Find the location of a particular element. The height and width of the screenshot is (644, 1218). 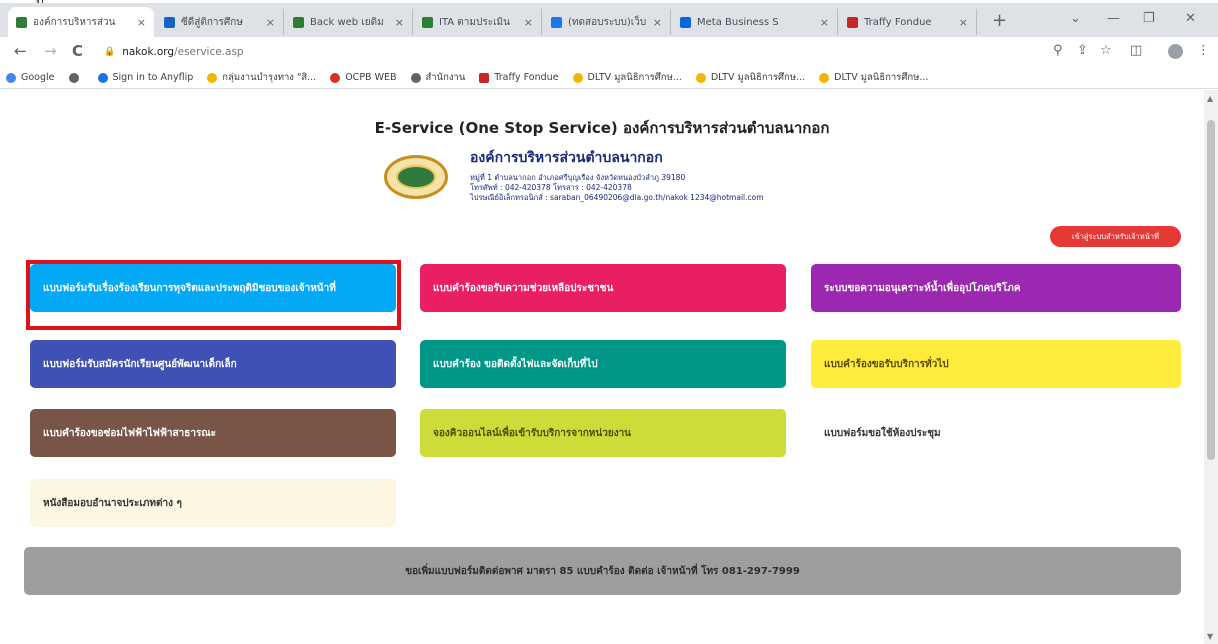

card-general-service-request: แบบคำร้องขอรับบริการทั่วไป is located at coordinates (996, 364).